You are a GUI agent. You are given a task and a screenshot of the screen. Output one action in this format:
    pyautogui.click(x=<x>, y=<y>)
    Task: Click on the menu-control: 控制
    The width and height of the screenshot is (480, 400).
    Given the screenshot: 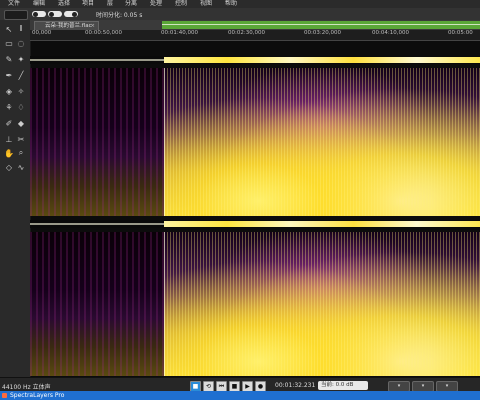 What is the action you would take?
    pyautogui.click(x=181, y=4)
    